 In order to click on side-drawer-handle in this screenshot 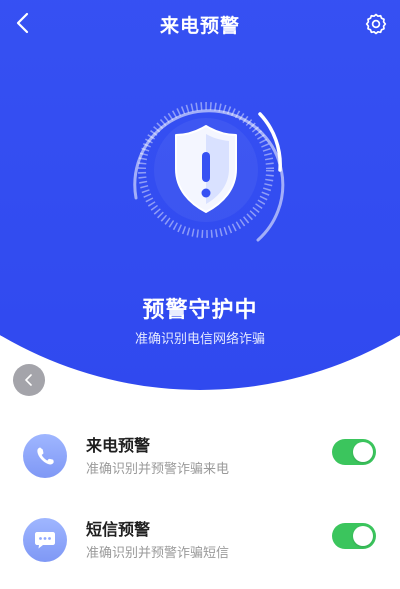, I will do `click(29, 380)`.